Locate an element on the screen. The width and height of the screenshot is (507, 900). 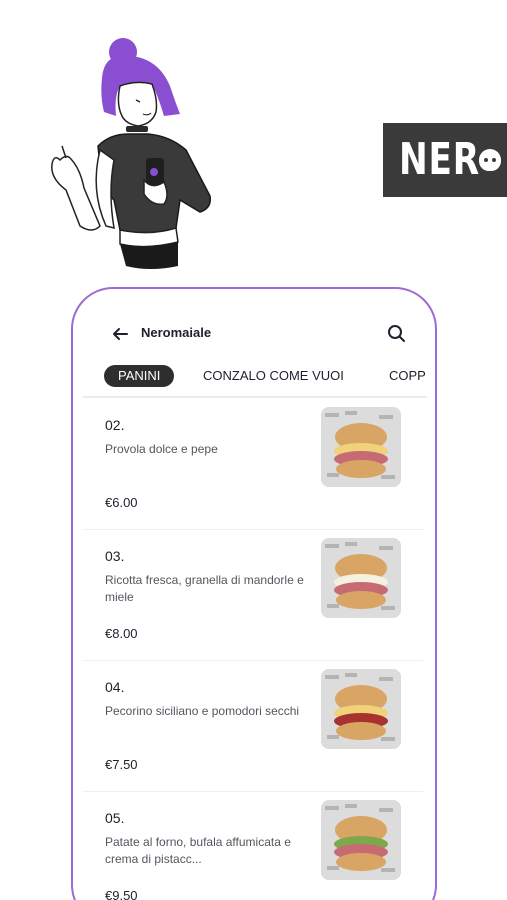
pig-icon is located at coordinates (490, 160).